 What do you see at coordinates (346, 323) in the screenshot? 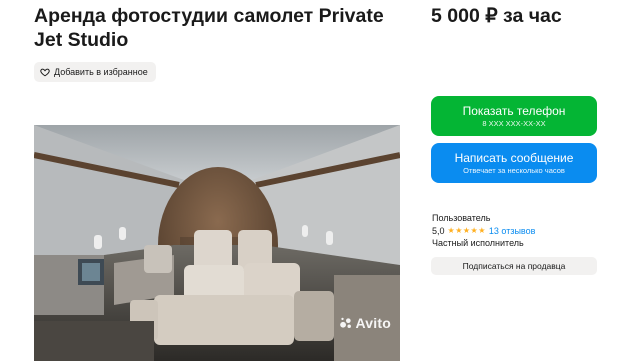
I see `avito-logo-icon` at bounding box center [346, 323].